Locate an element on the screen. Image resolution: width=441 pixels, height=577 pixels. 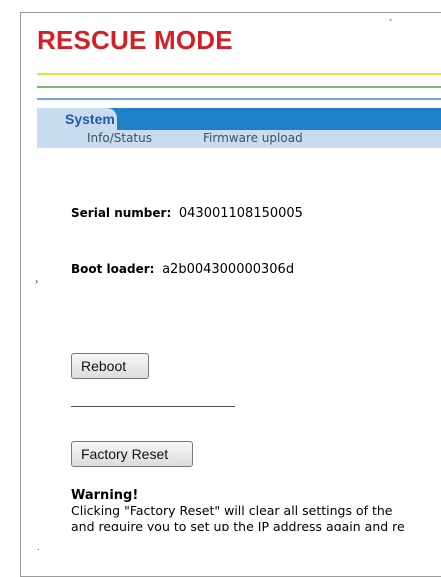
nav-bar: System Info/Status Firmware upload is located at coordinates (239, 130).